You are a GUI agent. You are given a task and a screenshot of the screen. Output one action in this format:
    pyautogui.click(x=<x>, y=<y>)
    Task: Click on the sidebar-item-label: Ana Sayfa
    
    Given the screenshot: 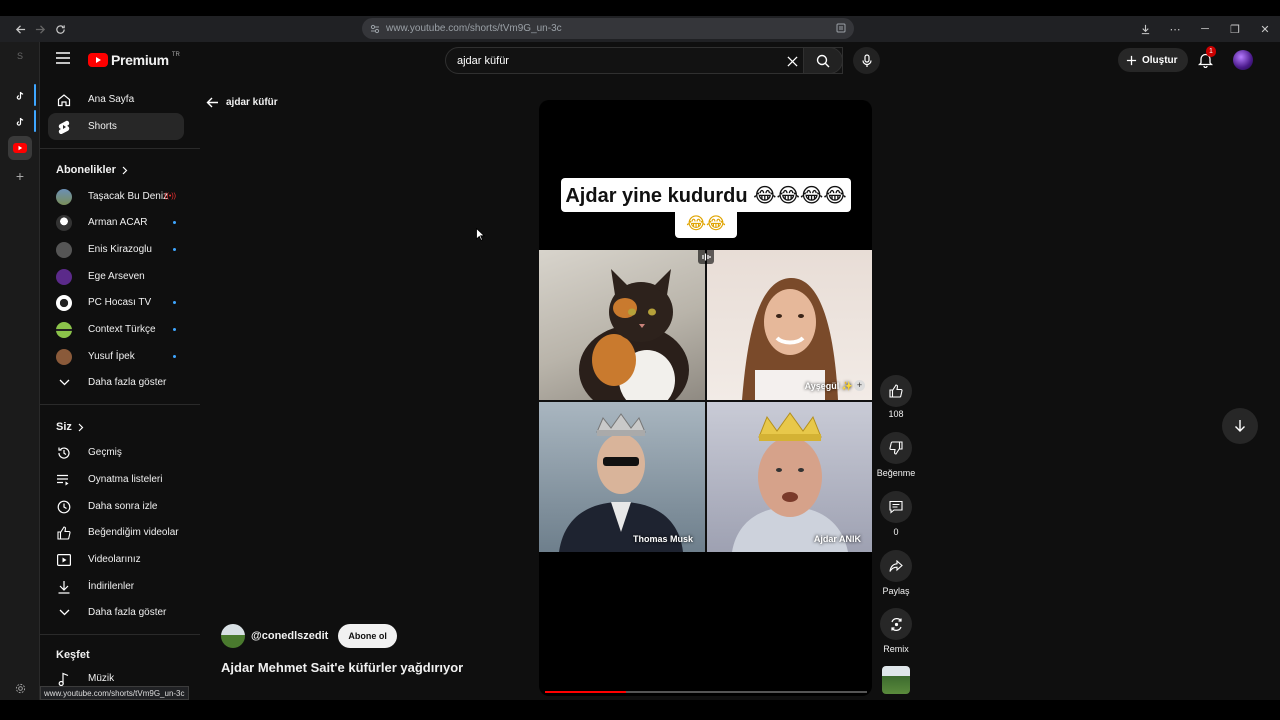 What is the action you would take?
    pyautogui.click(x=111, y=99)
    